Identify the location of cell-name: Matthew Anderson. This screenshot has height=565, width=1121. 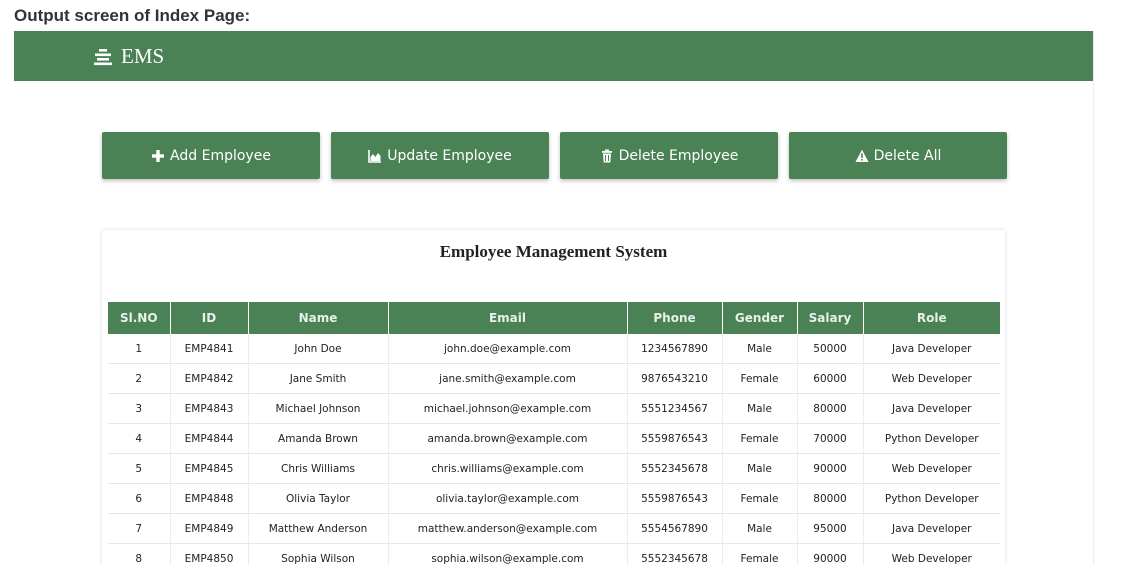
(318, 528).